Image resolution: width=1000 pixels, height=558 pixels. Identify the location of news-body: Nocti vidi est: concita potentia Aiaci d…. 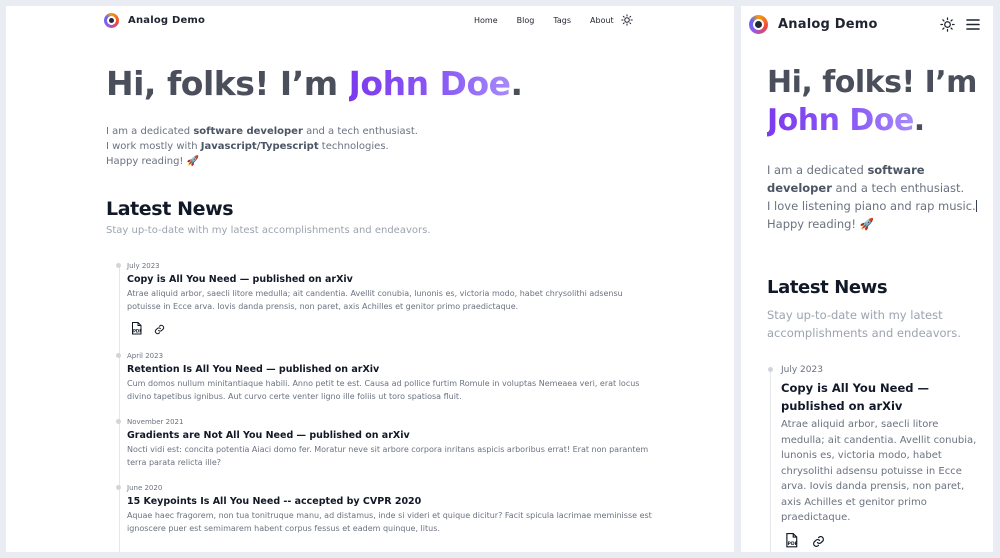
(388, 456).